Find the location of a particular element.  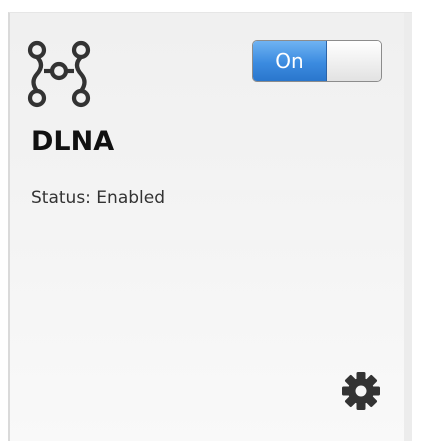

toggle-knob is located at coordinates (354, 61).